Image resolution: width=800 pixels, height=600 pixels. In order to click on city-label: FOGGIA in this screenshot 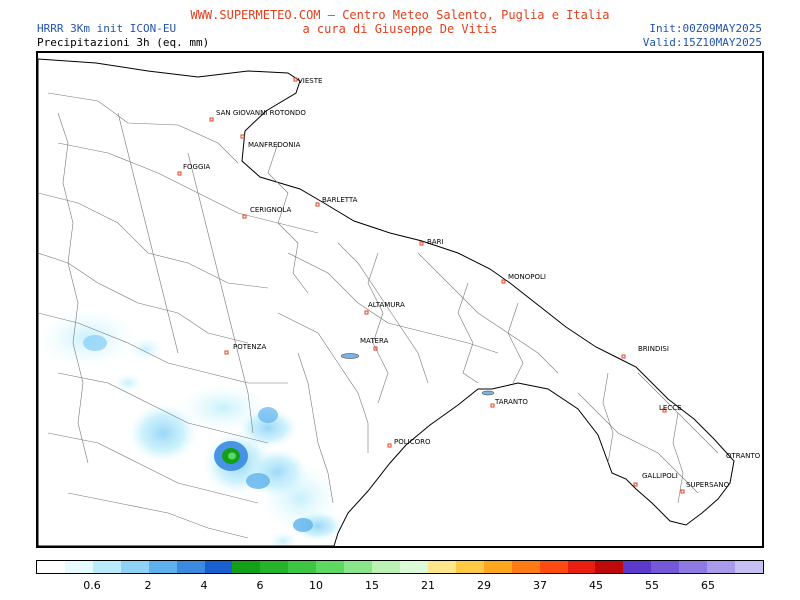, I will do `click(196, 167)`.